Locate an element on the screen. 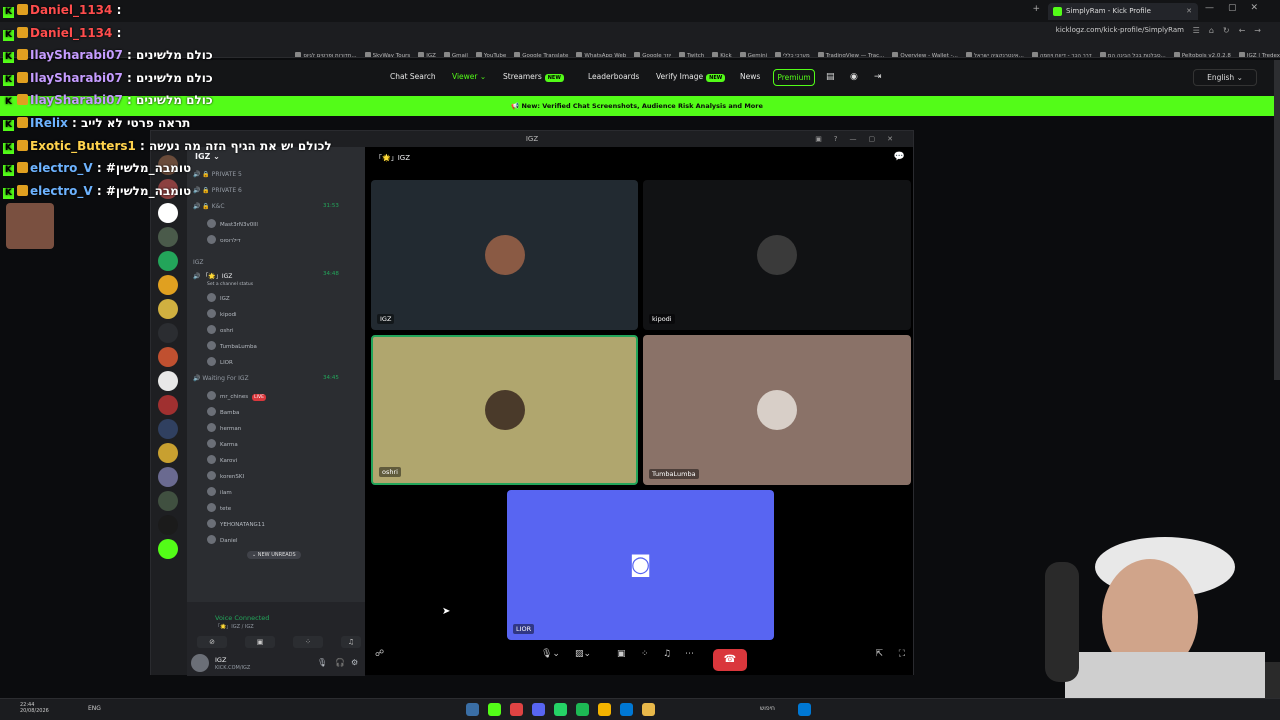 The width and height of the screenshot is (1280, 720). bookmark-item: מערכי כללי is located at coordinates (792, 52).